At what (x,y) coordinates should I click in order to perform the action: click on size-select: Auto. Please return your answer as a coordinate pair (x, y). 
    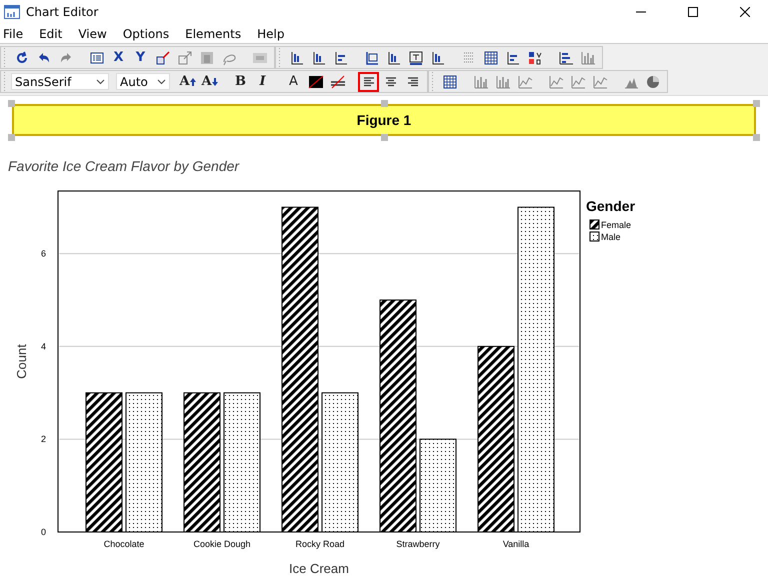
    Looking at the image, I should click on (143, 81).